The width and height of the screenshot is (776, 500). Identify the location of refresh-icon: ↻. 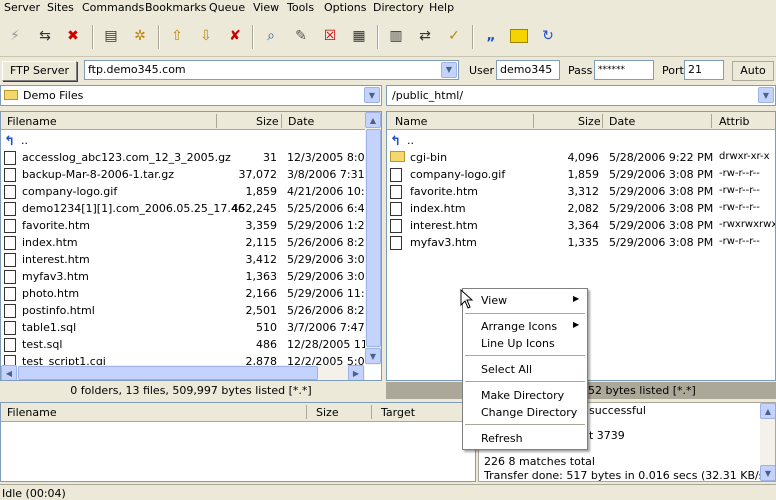
(548, 36).